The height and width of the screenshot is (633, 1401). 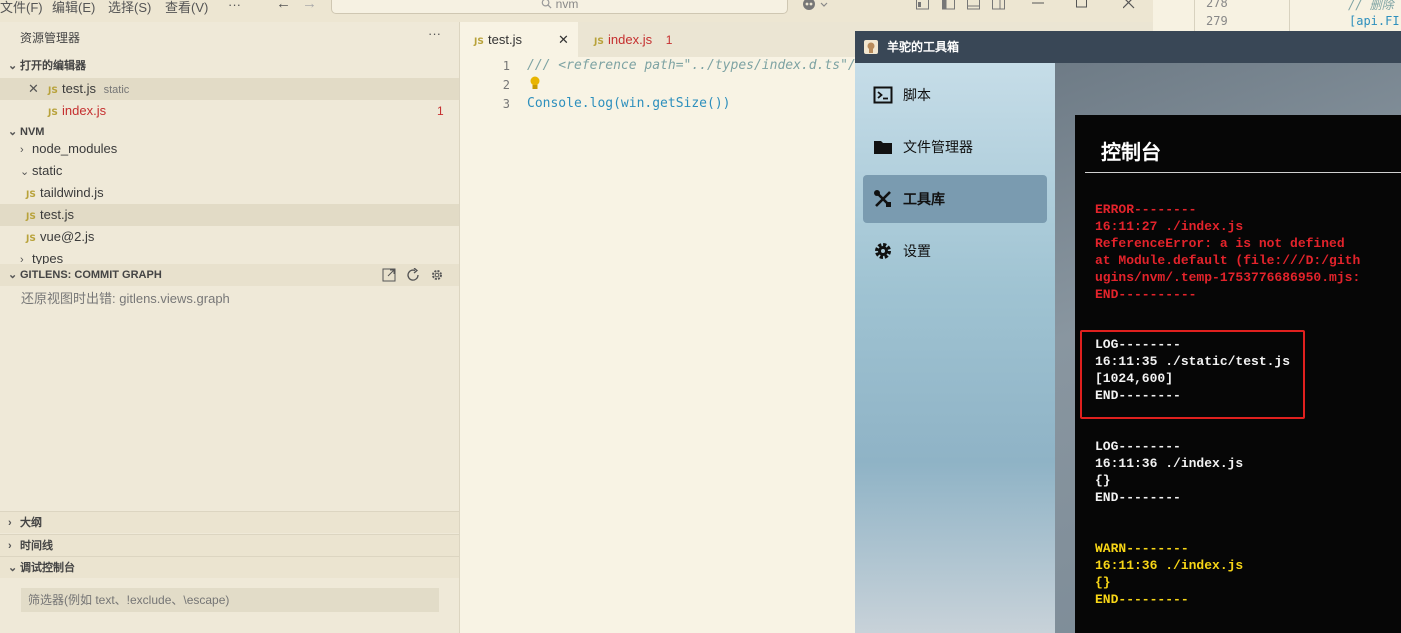 What do you see at coordinates (229, 237) in the screenshot?
I see `tree-item-file: JS vue@2.js` at bounding box center [229, 237].